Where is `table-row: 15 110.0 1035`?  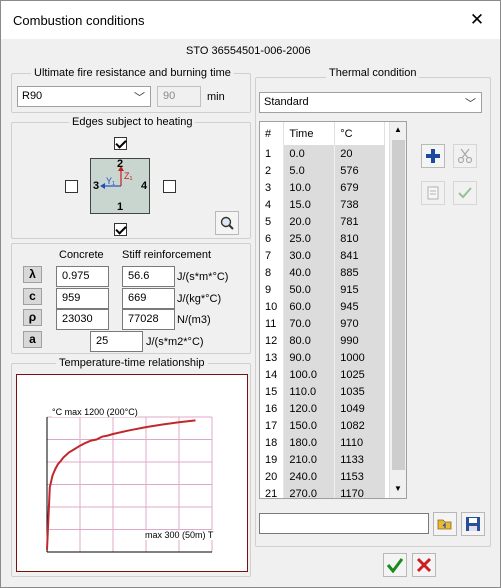 table-row: 15 110.0 1035 is located at coordinates (322, 391).